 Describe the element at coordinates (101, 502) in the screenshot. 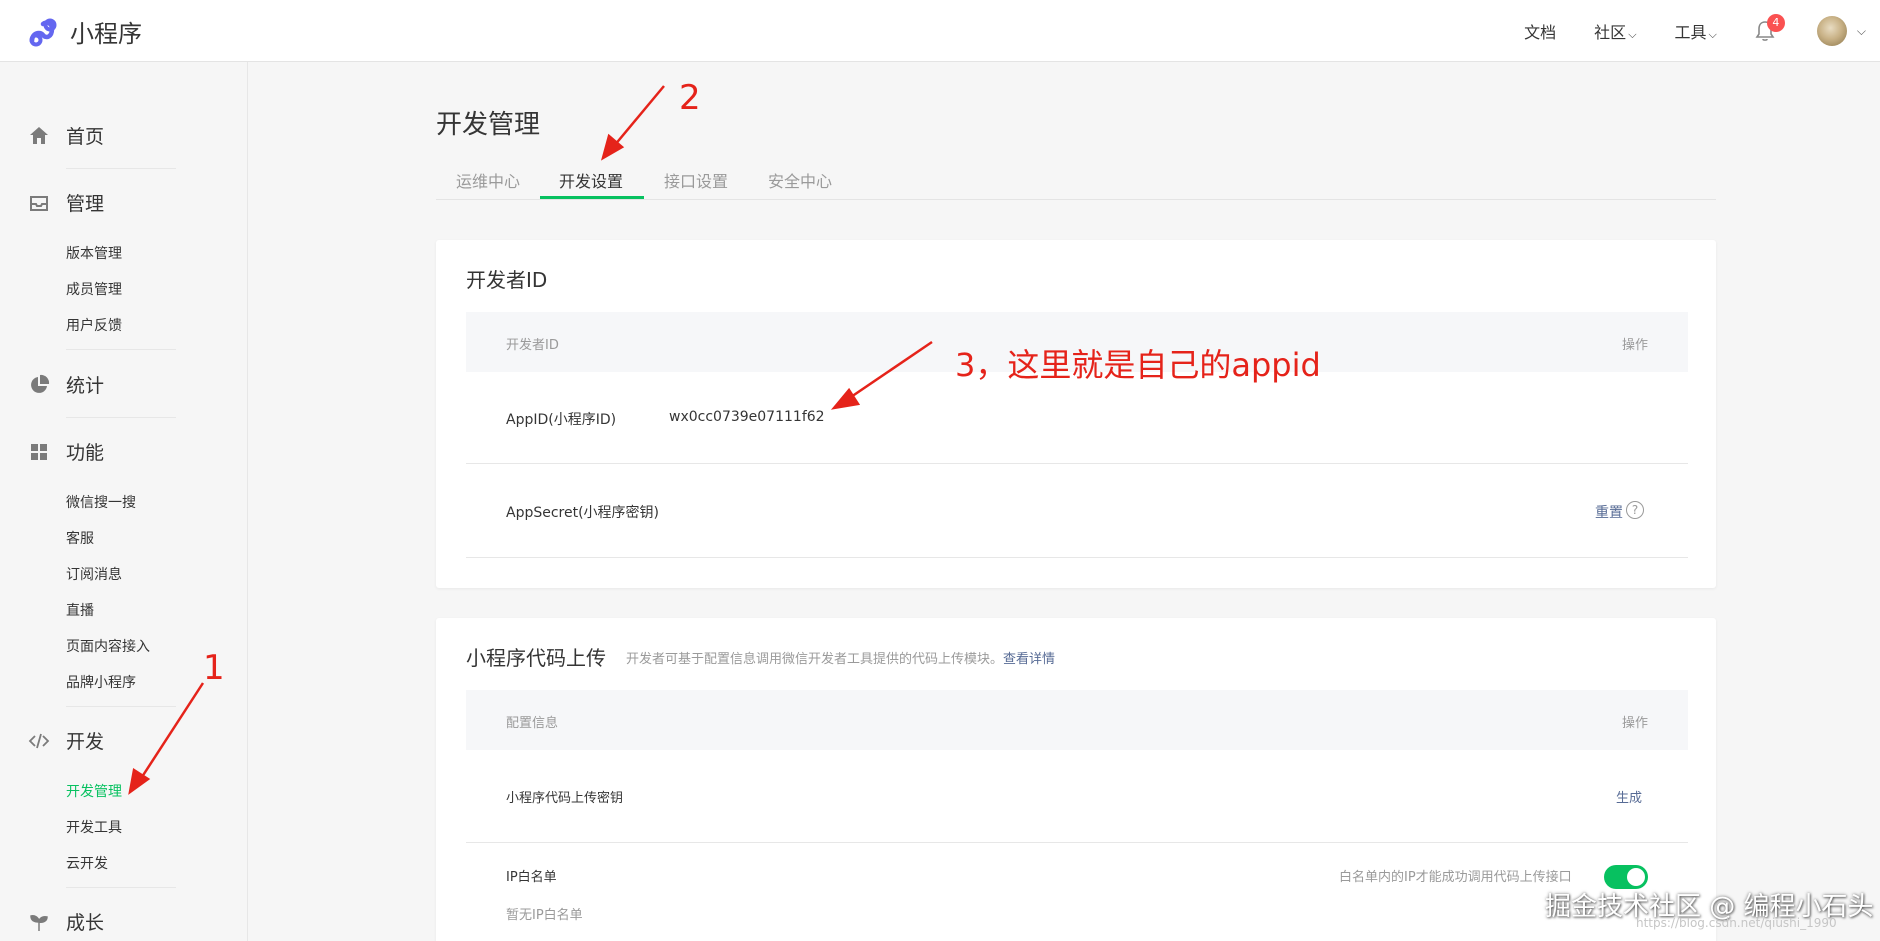

I see `sidebar-item-wechat-search: 微信搜一搜` at that location.